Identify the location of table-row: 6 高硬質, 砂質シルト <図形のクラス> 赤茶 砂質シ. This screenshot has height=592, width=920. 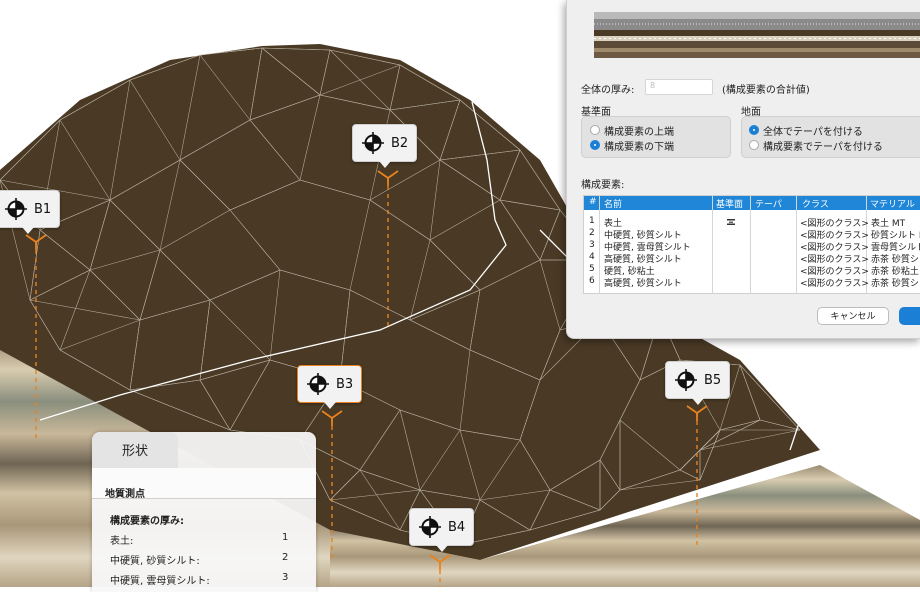
(752, 282).